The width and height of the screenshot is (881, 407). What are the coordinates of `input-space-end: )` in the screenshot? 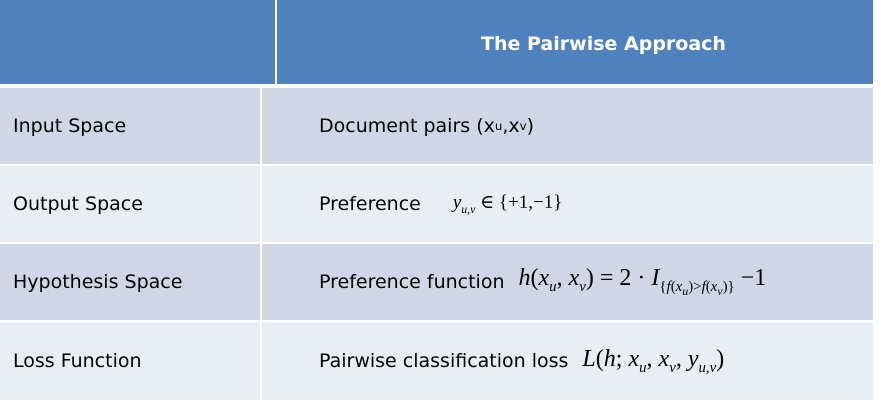 It's located at (530, 126).